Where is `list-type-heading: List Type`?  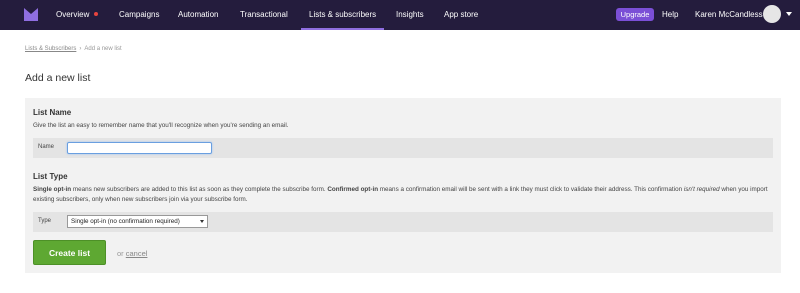 list-type-heading: List Type is located at coordinates (50, 176).